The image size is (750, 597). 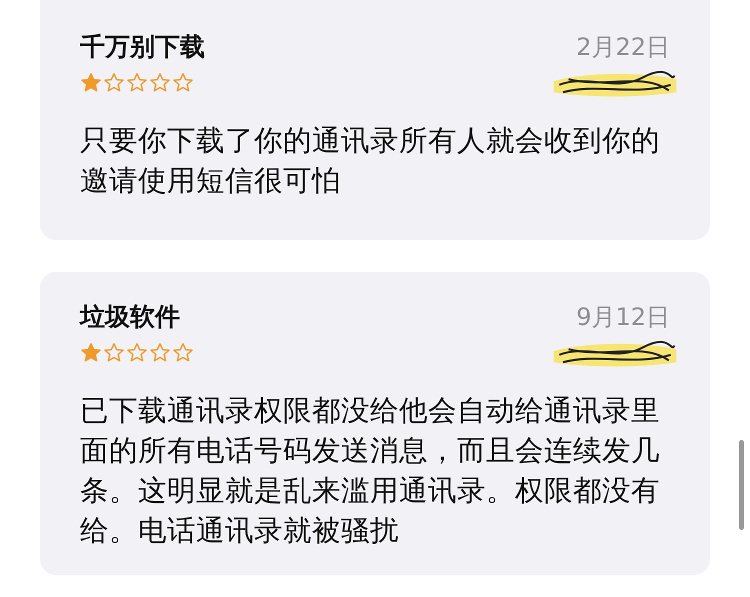 What do you see at coordinates (142, 47) in the screenshot?
I see `review-title: 千万别下载` at bounding box center [142, 47].